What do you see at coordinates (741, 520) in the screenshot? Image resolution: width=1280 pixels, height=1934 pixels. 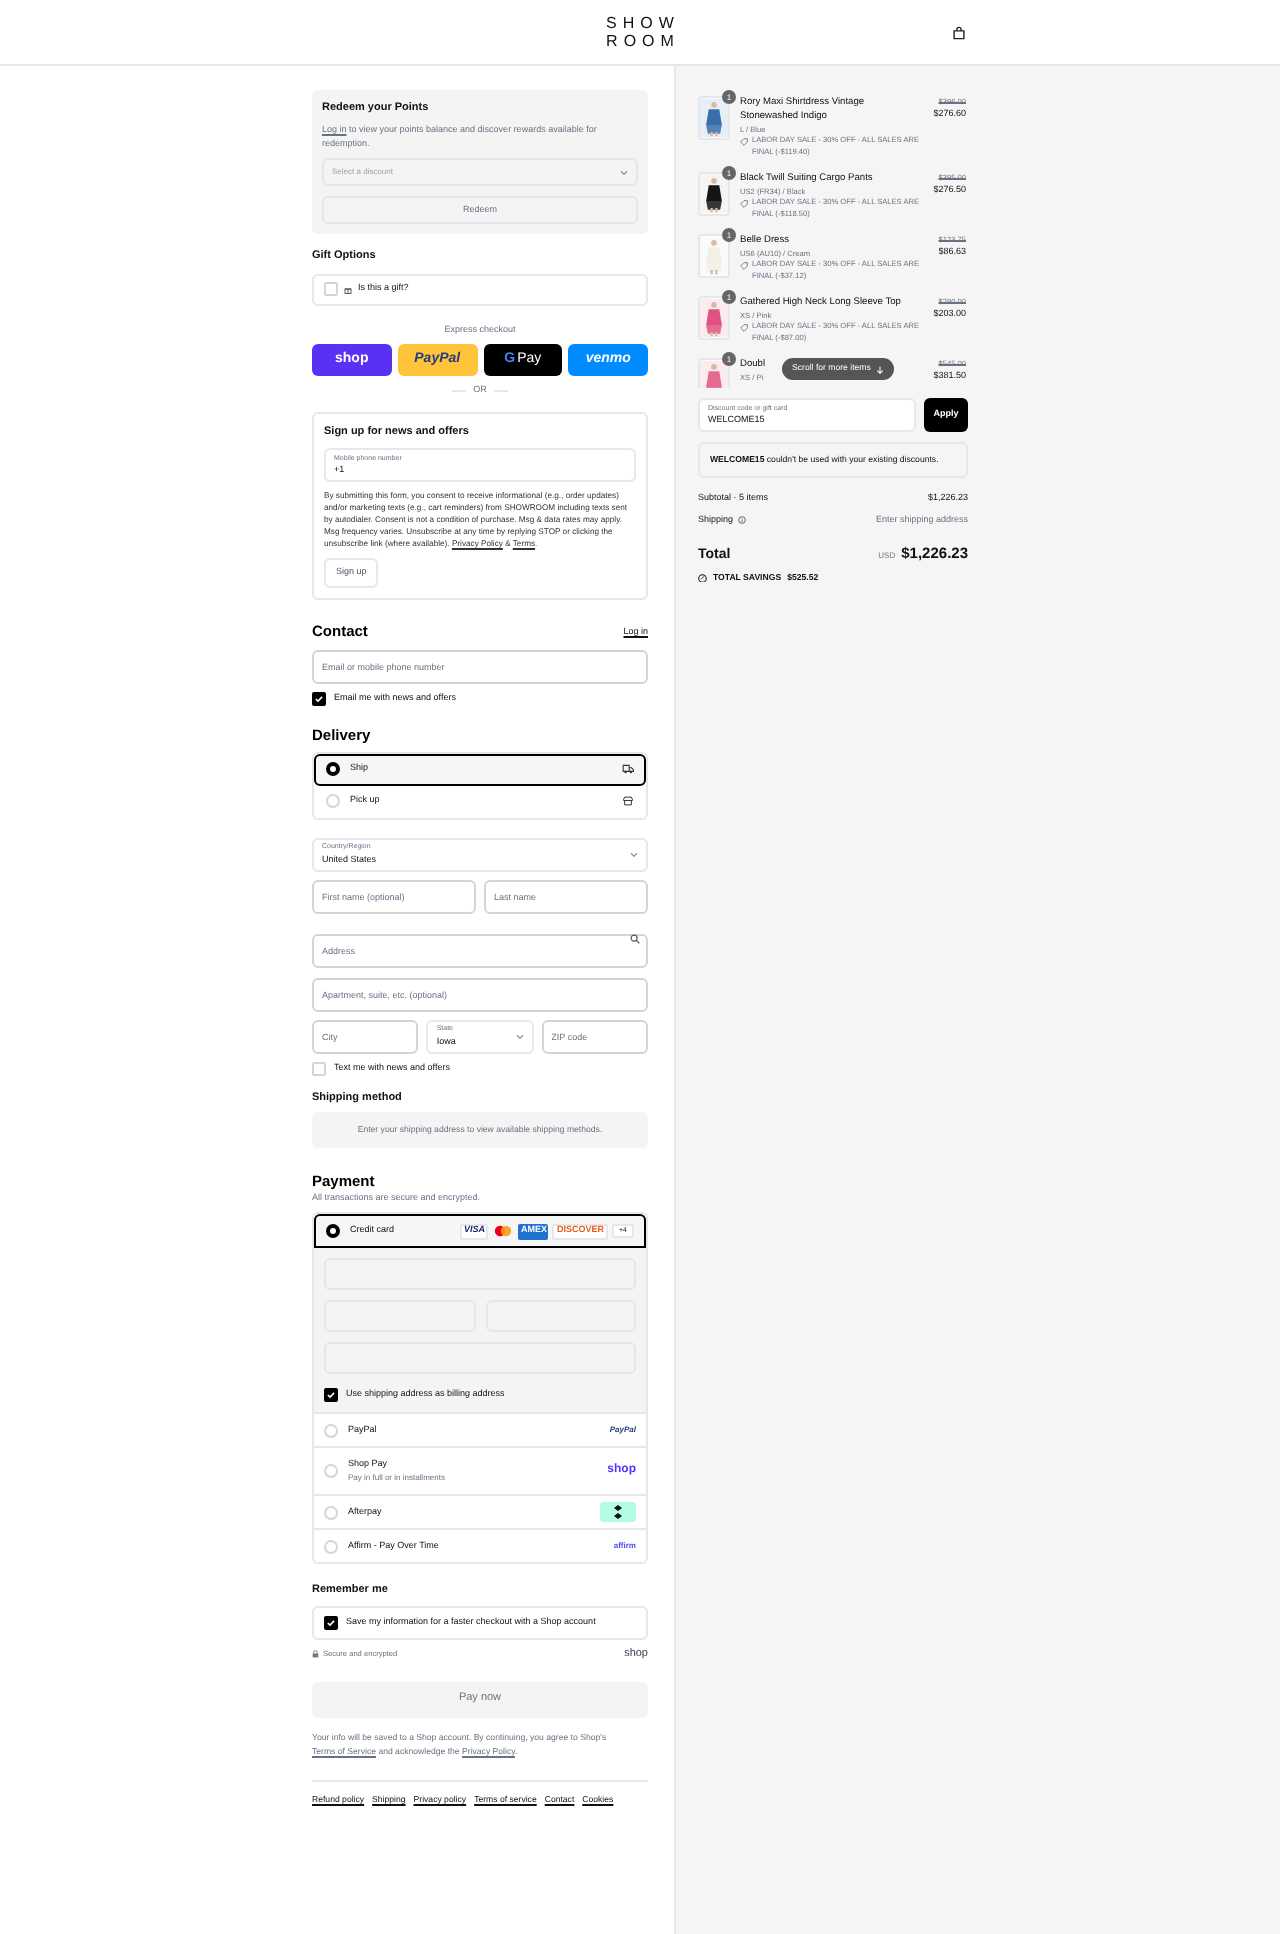 I see `info-icon` at bounding box center [741, 520].